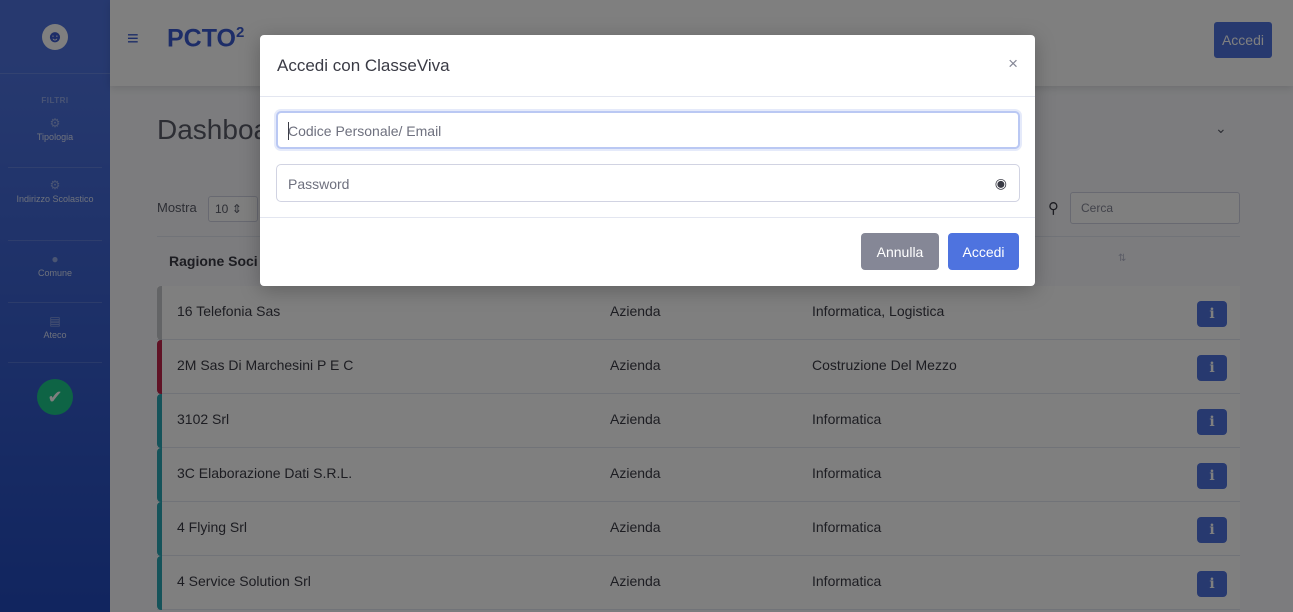 This screenshot has height=612, width=1293. What do you see at coordinates (365, 131) in the screenshot?
I see `code-email-placeholder: Codice Personale/ Email` at bounding box center [365, 131].